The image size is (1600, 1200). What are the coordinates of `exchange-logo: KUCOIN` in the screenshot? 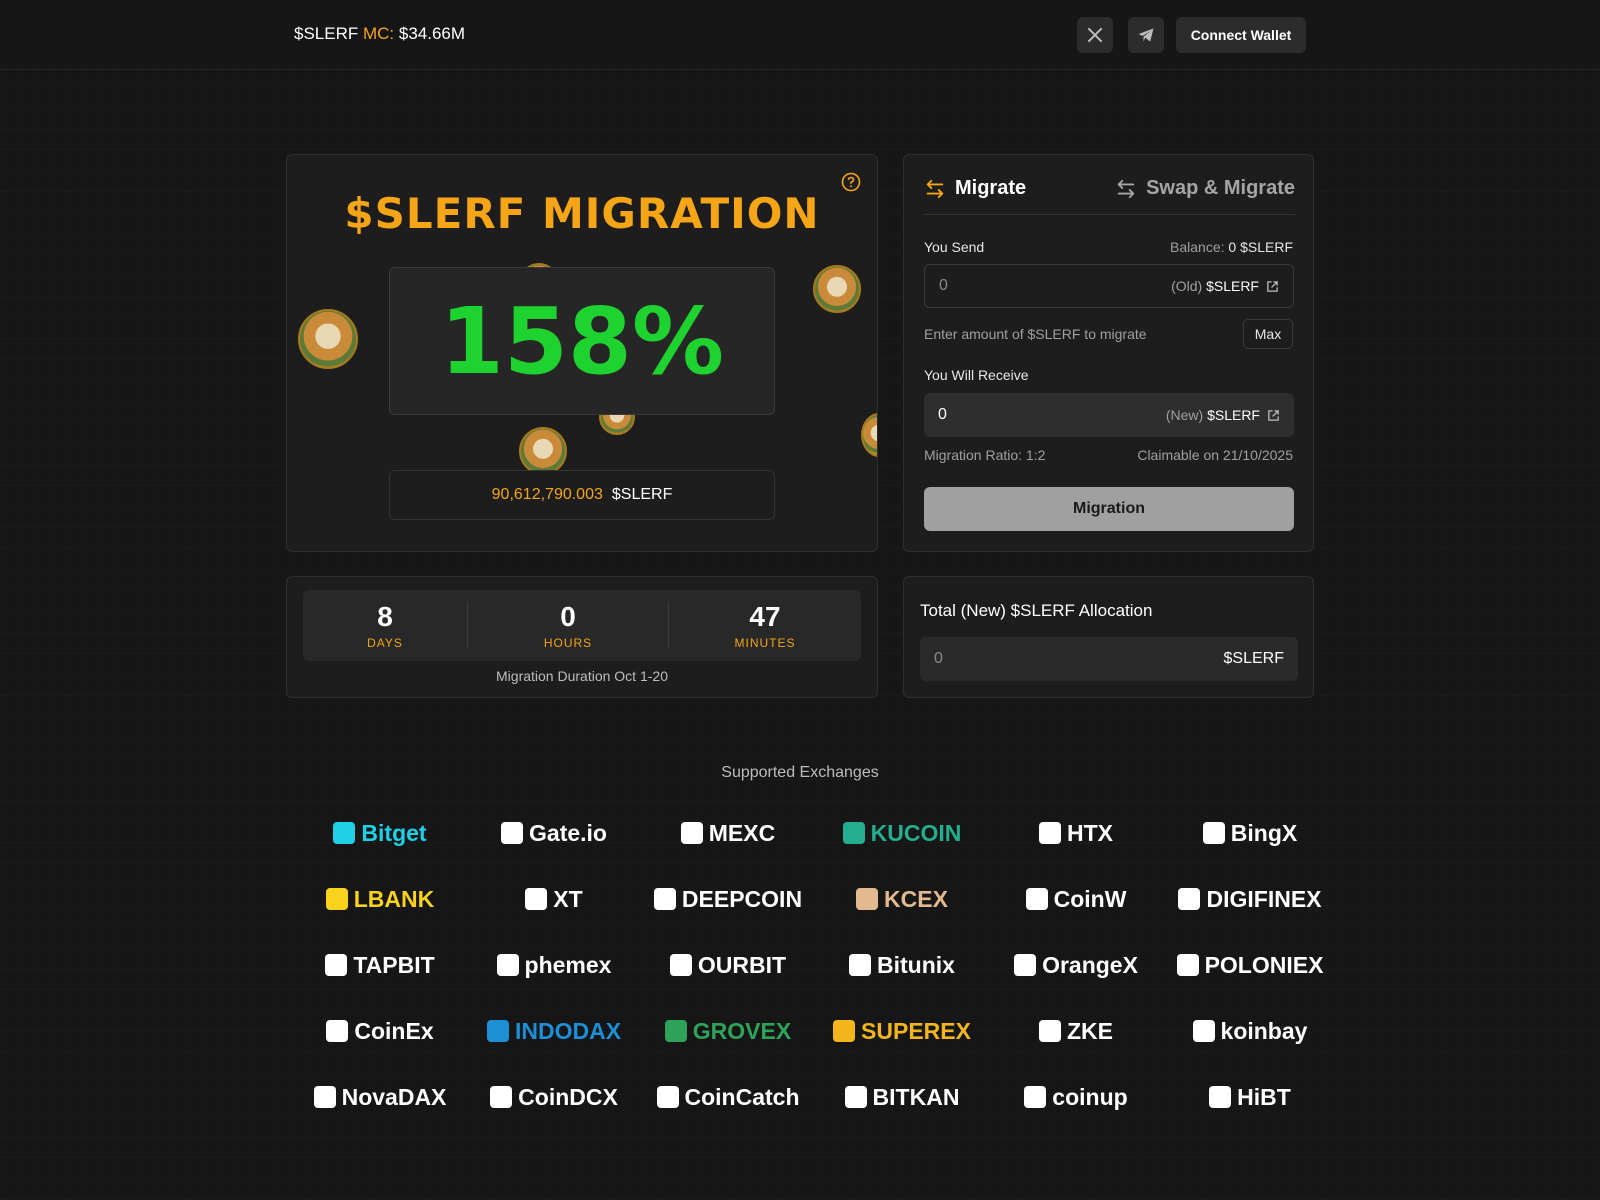 It's located at (902, 833).